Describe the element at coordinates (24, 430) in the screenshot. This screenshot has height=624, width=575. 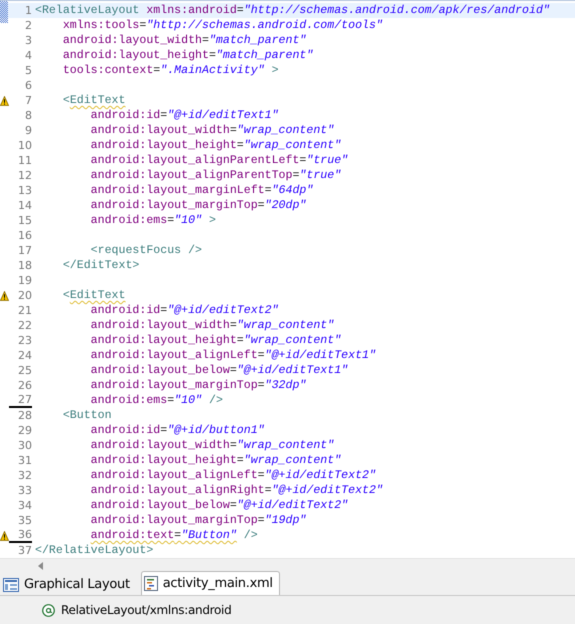
I see `line-number: 29` at that location.